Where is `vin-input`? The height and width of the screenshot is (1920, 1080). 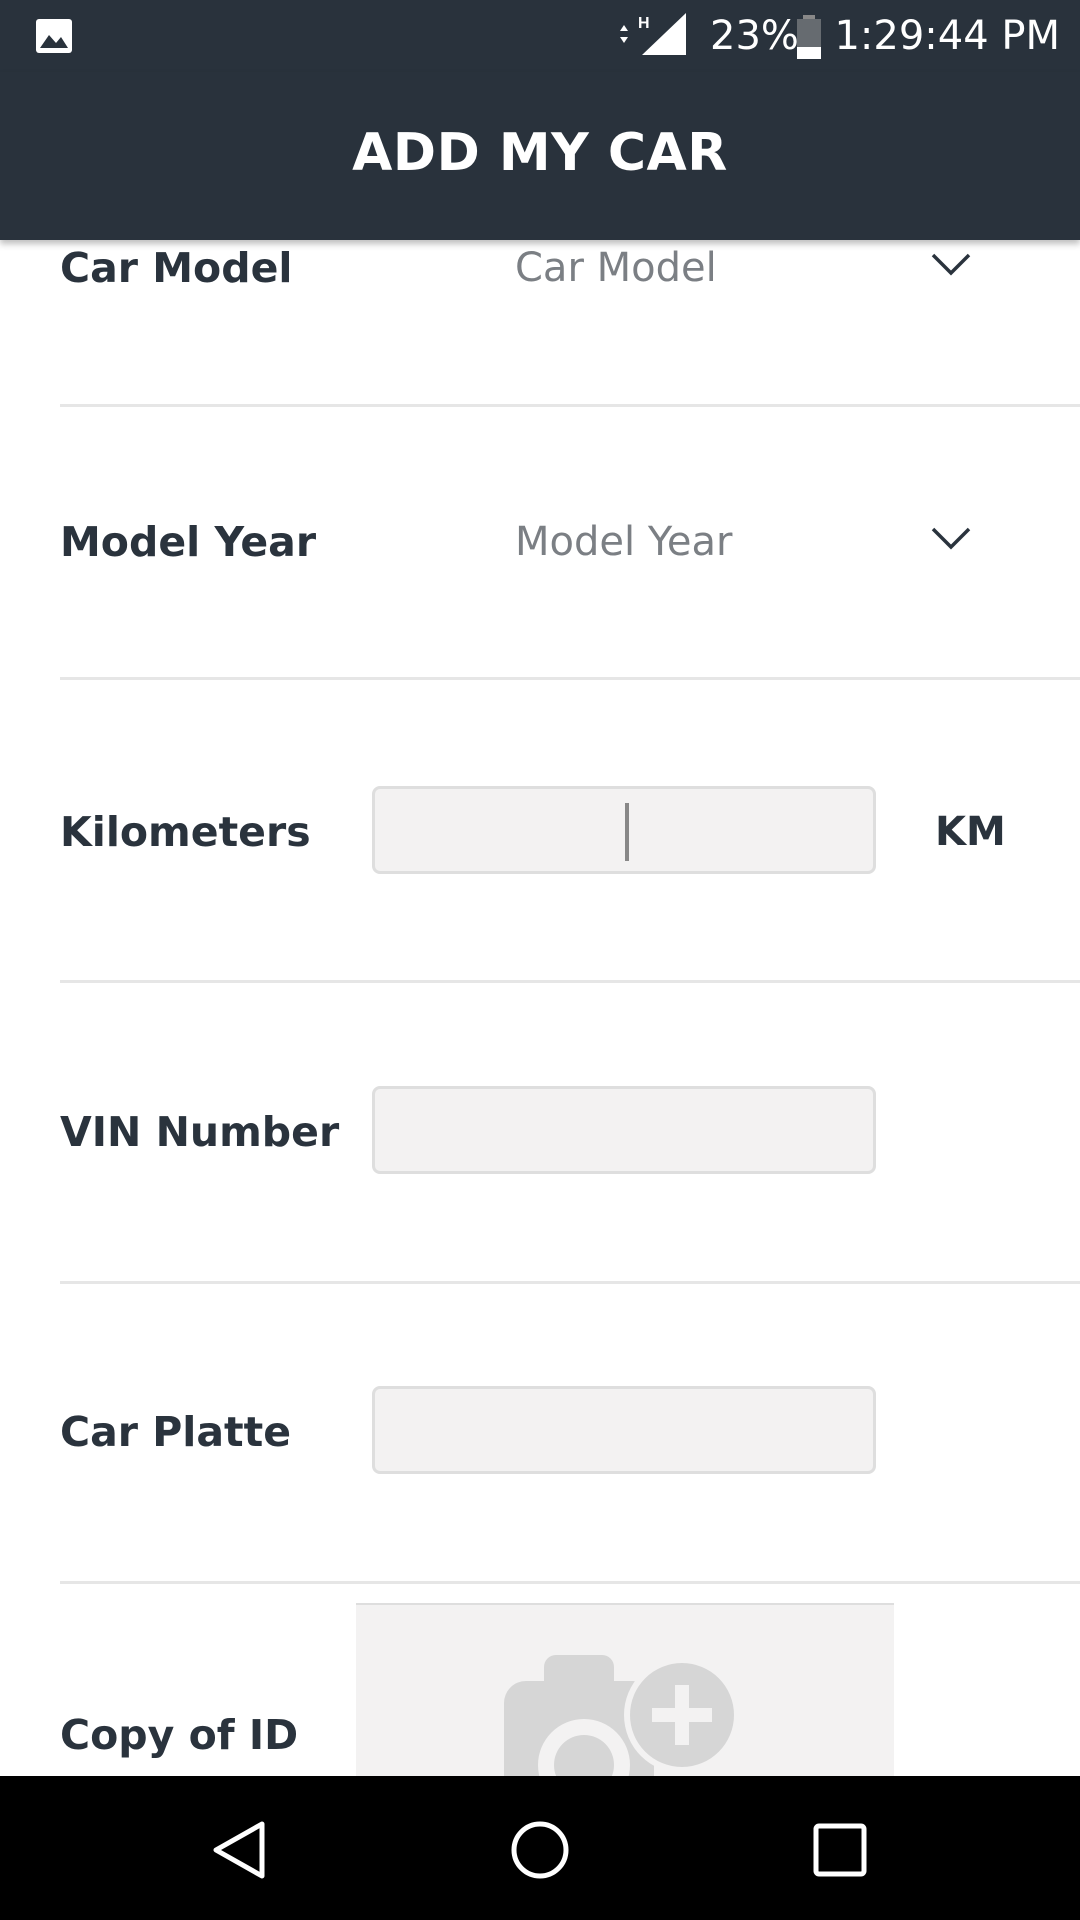 vin-input is located at coordinates (624, 1130).